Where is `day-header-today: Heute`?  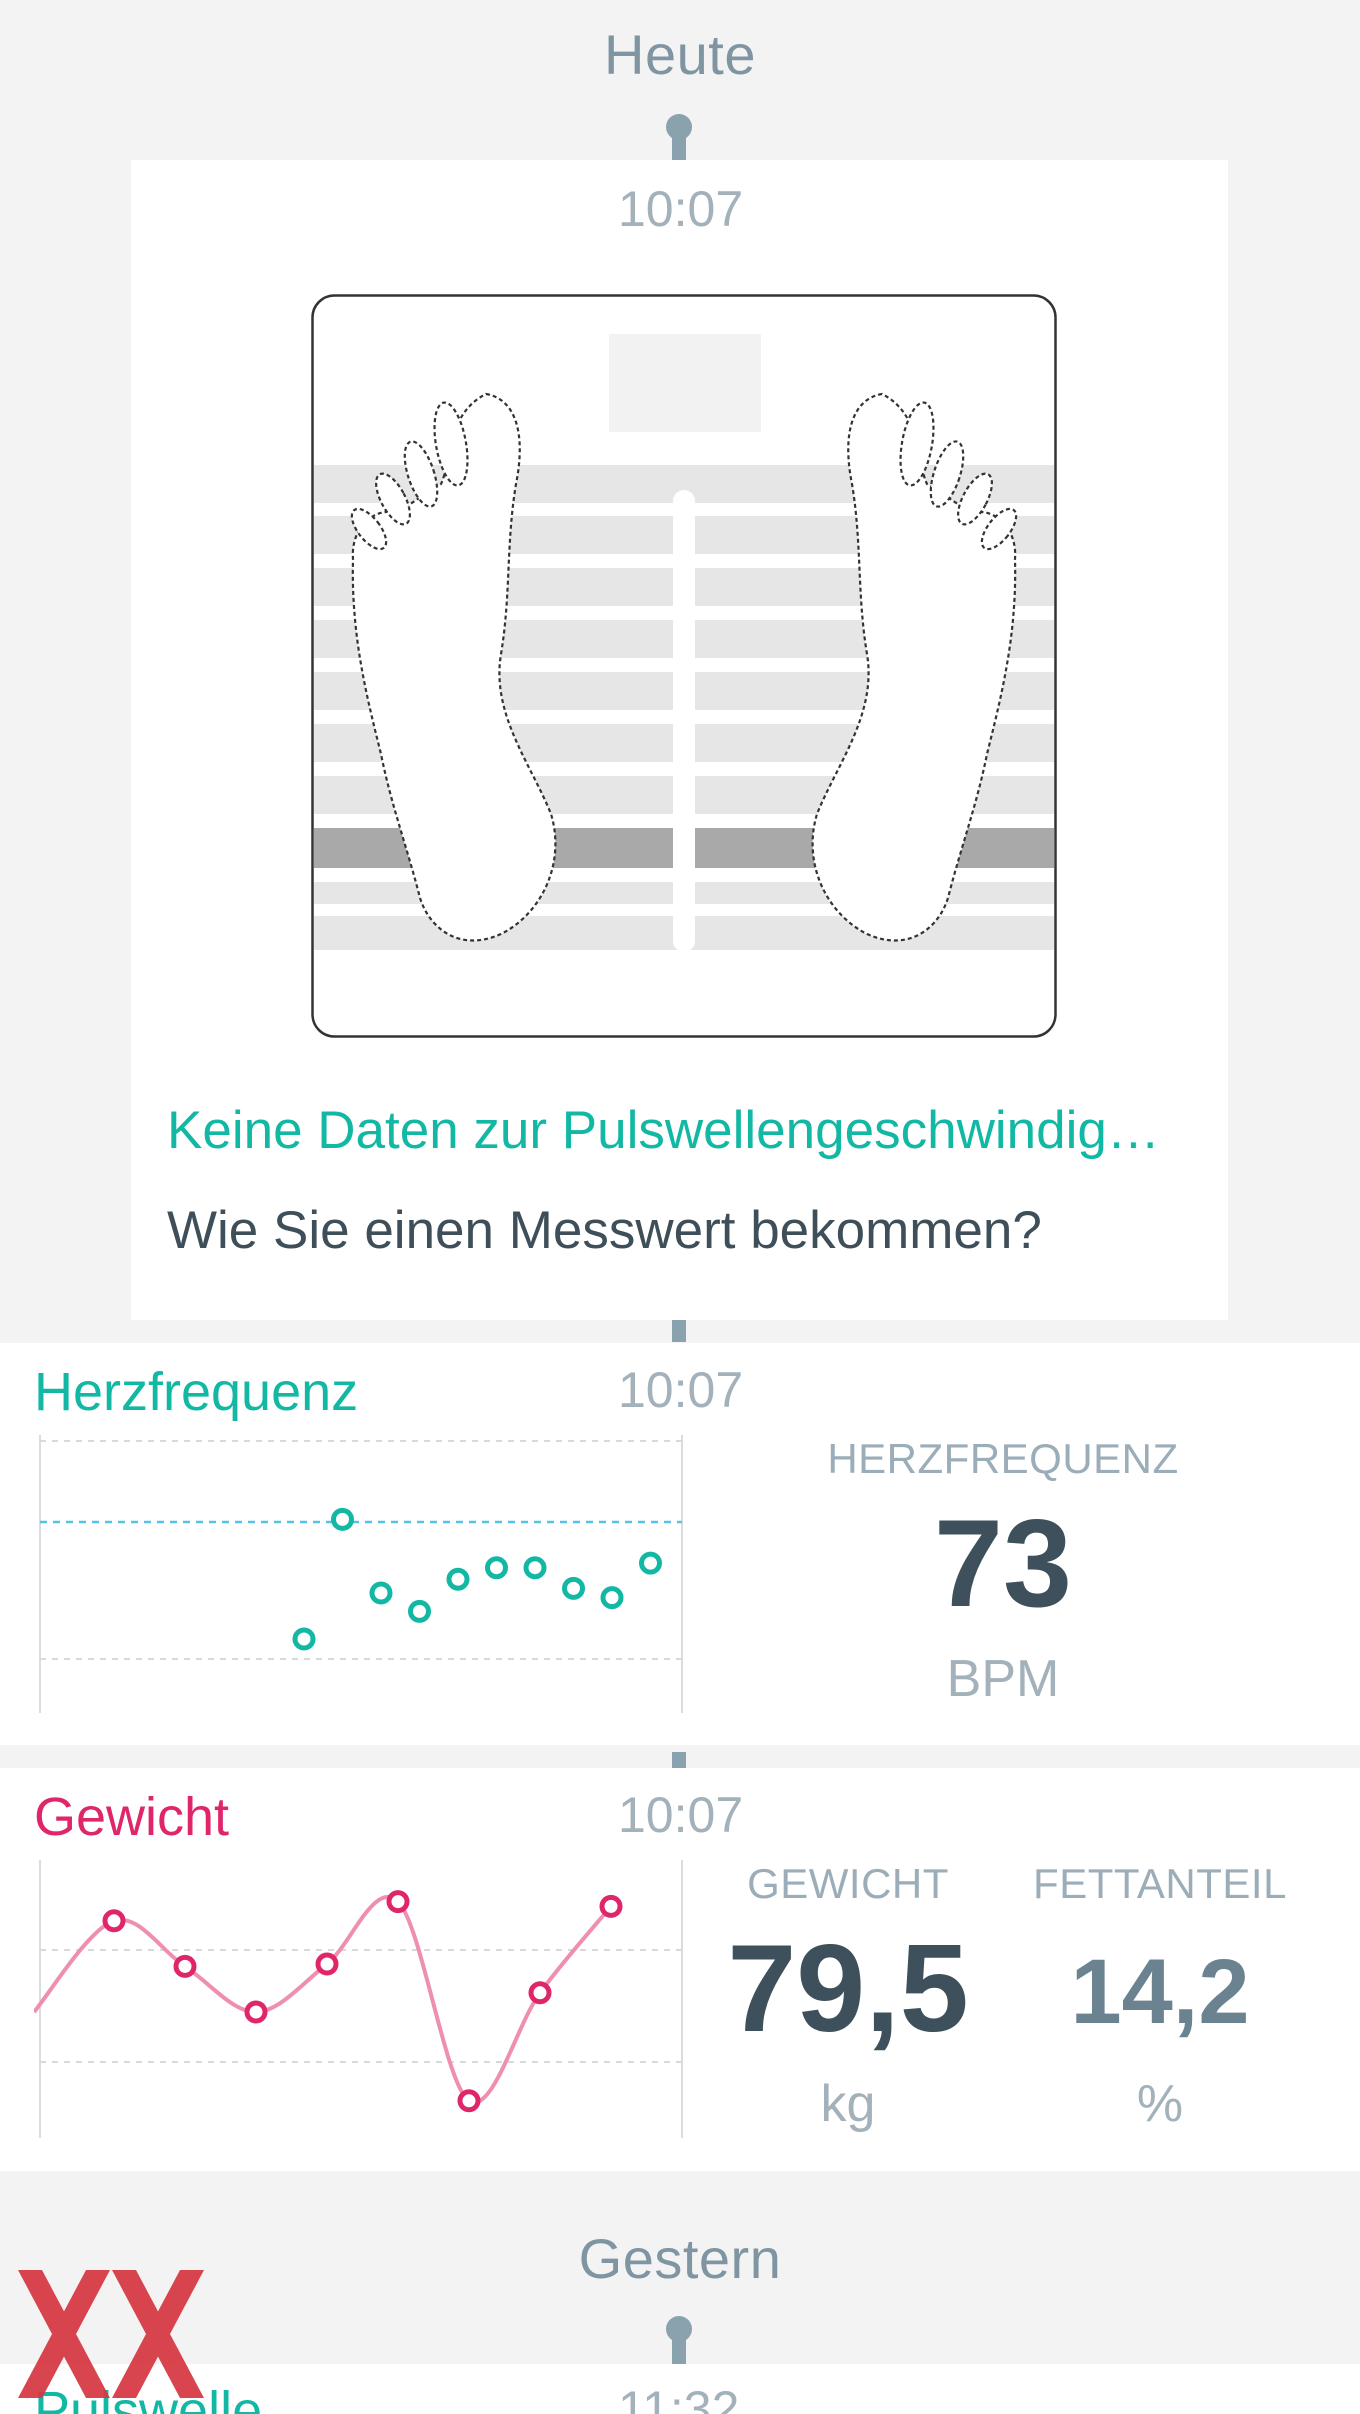 day-header-today: Heute is located at coordinates (680, 54).